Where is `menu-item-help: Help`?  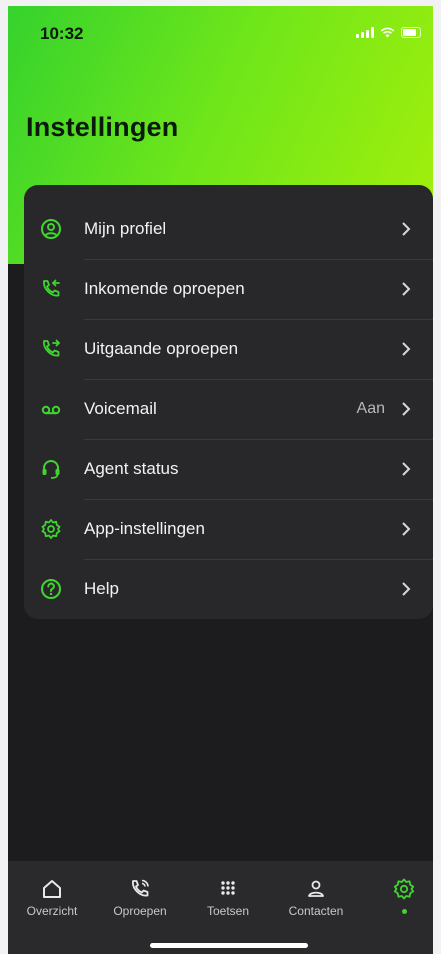 menu-item-help: Help is located at coordinates (228, 590).